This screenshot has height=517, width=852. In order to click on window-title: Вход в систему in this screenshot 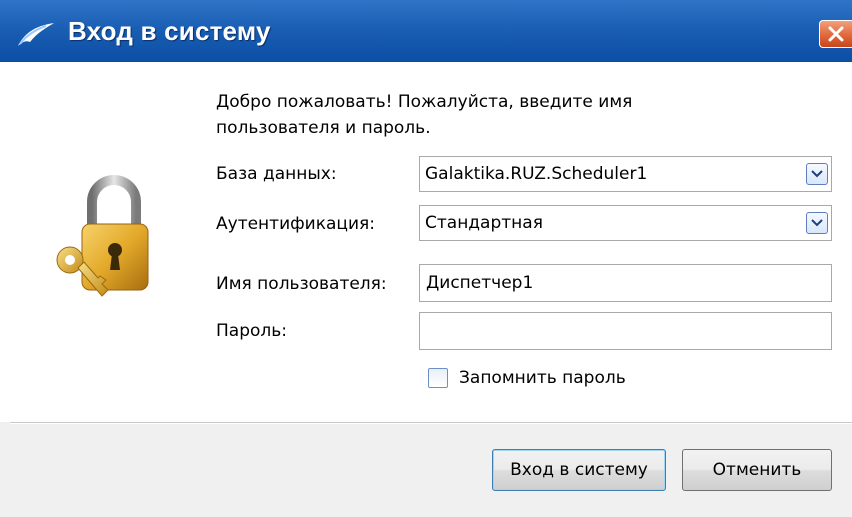, I will do `click(169, 31)`.